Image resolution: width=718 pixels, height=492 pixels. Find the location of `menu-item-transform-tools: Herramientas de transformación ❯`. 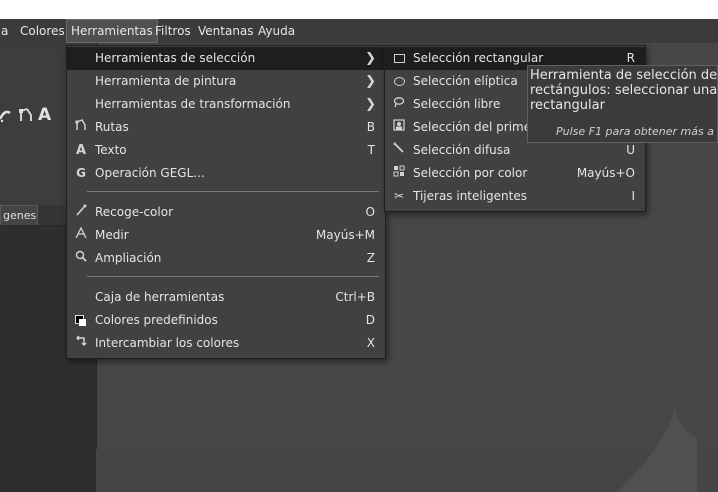

menu-item-transform-tools: Herramientas de transformación ❯ is located at coordinates (226, 104).